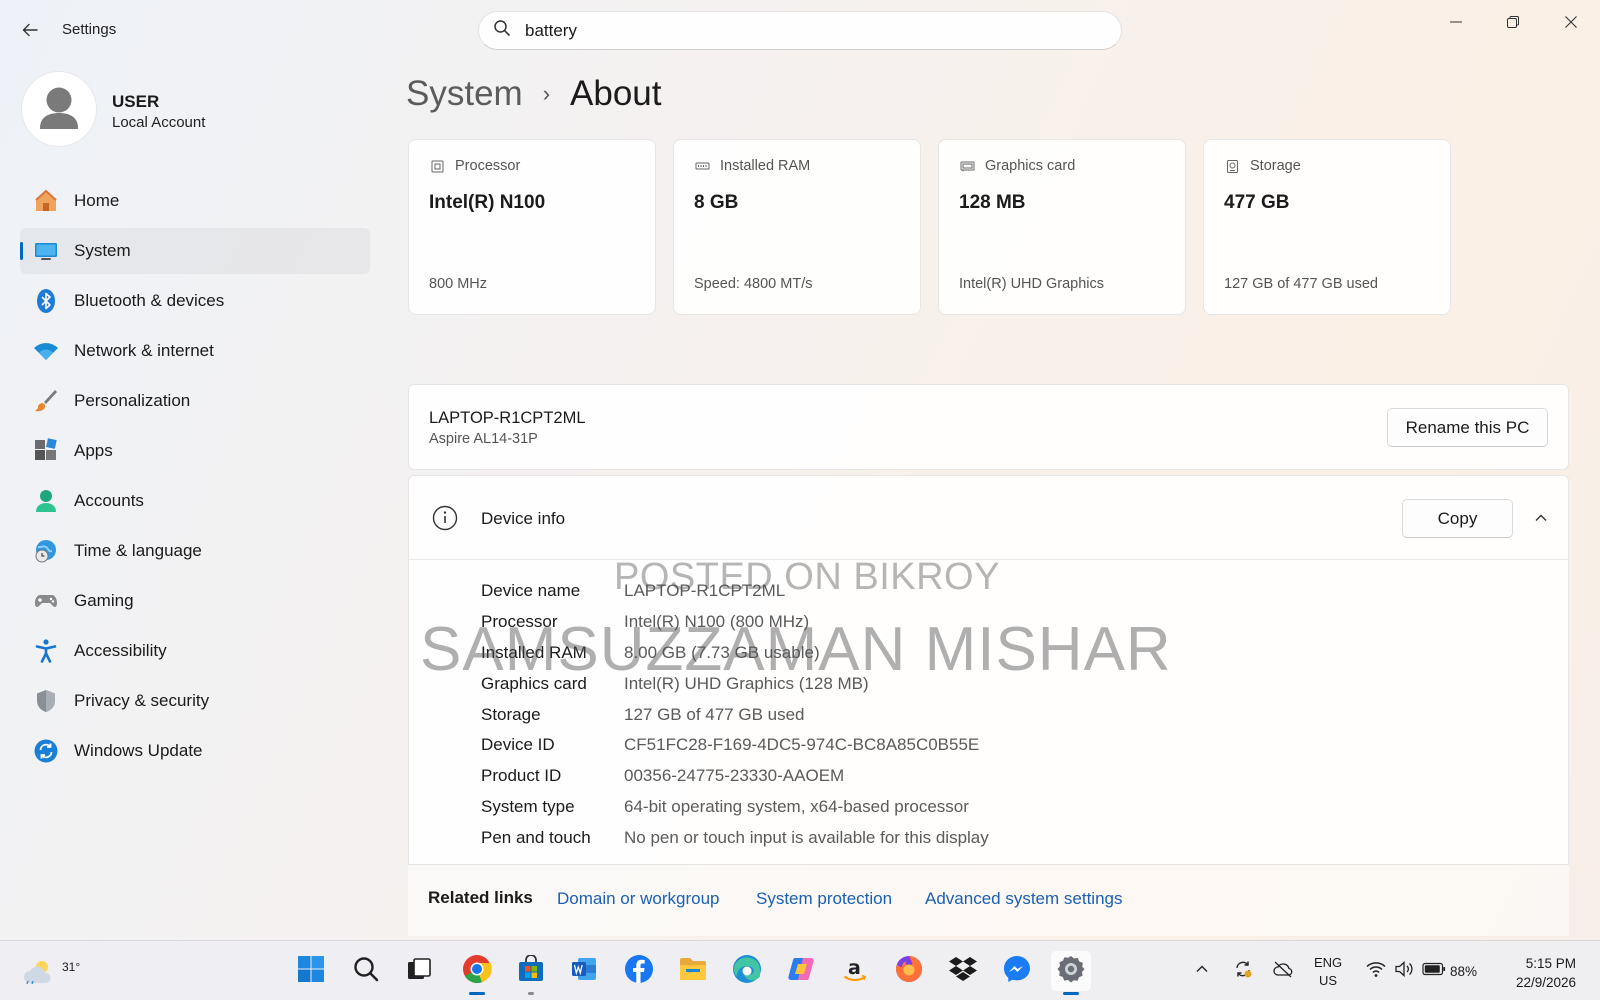  Describe the element at coordinates (195, 251) in the screenshot. I see `sidebar-item-system: System` at that location.